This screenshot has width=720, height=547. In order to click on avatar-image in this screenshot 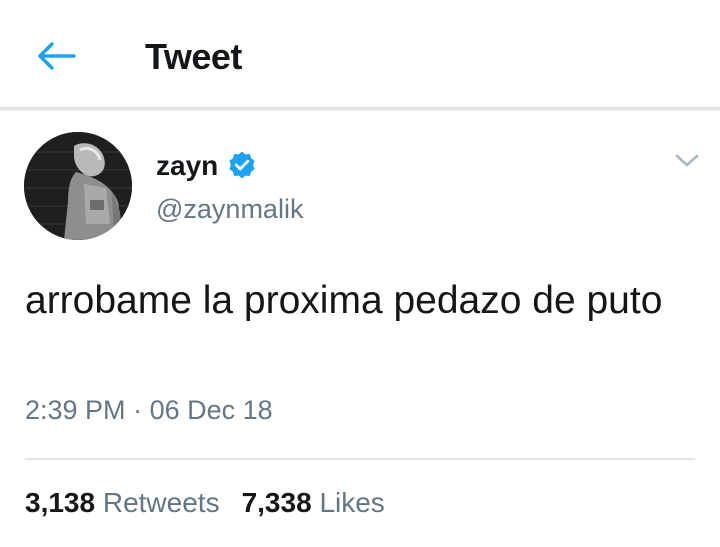, I will do `click(78, 186)`.